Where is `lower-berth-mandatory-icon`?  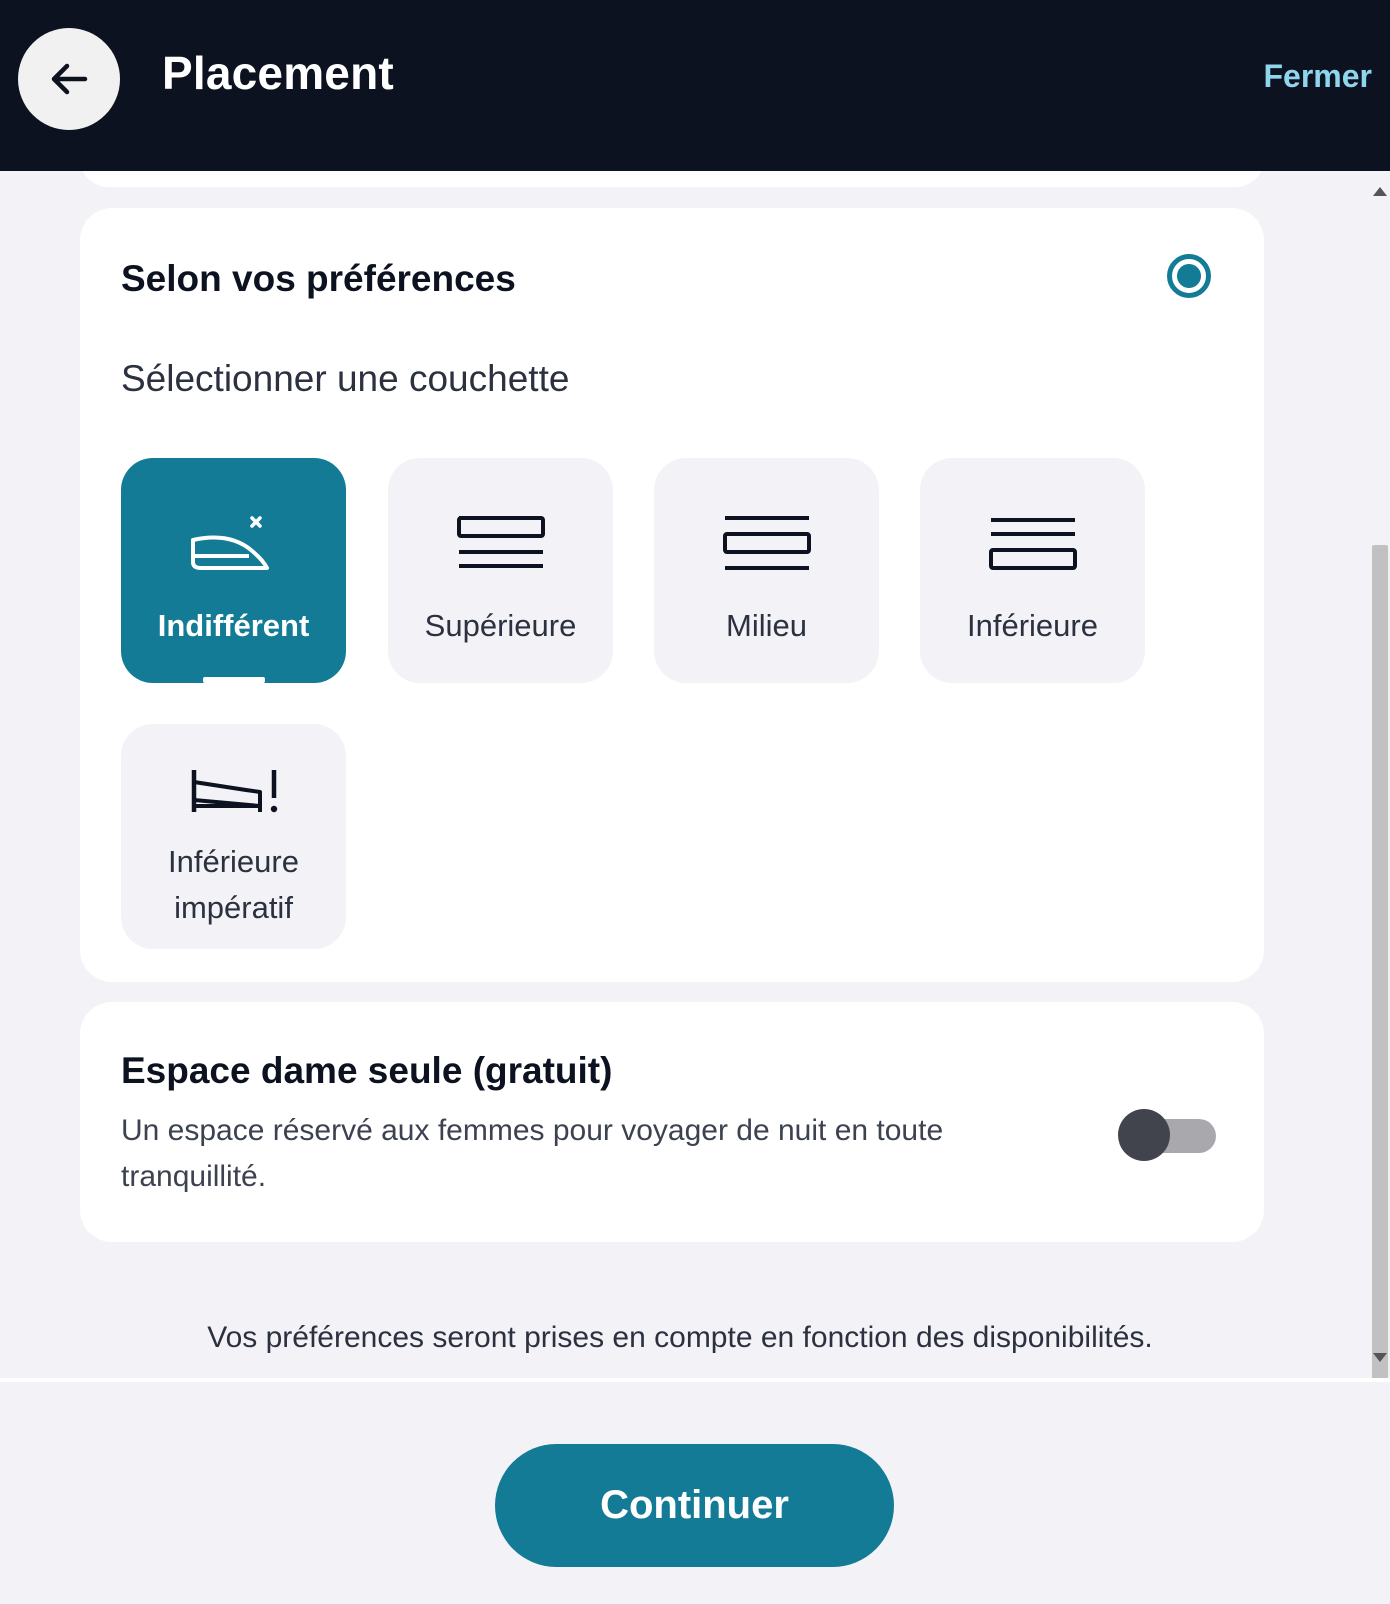 lower-berth-mandatory-icon is located at coordinates (234, 791).